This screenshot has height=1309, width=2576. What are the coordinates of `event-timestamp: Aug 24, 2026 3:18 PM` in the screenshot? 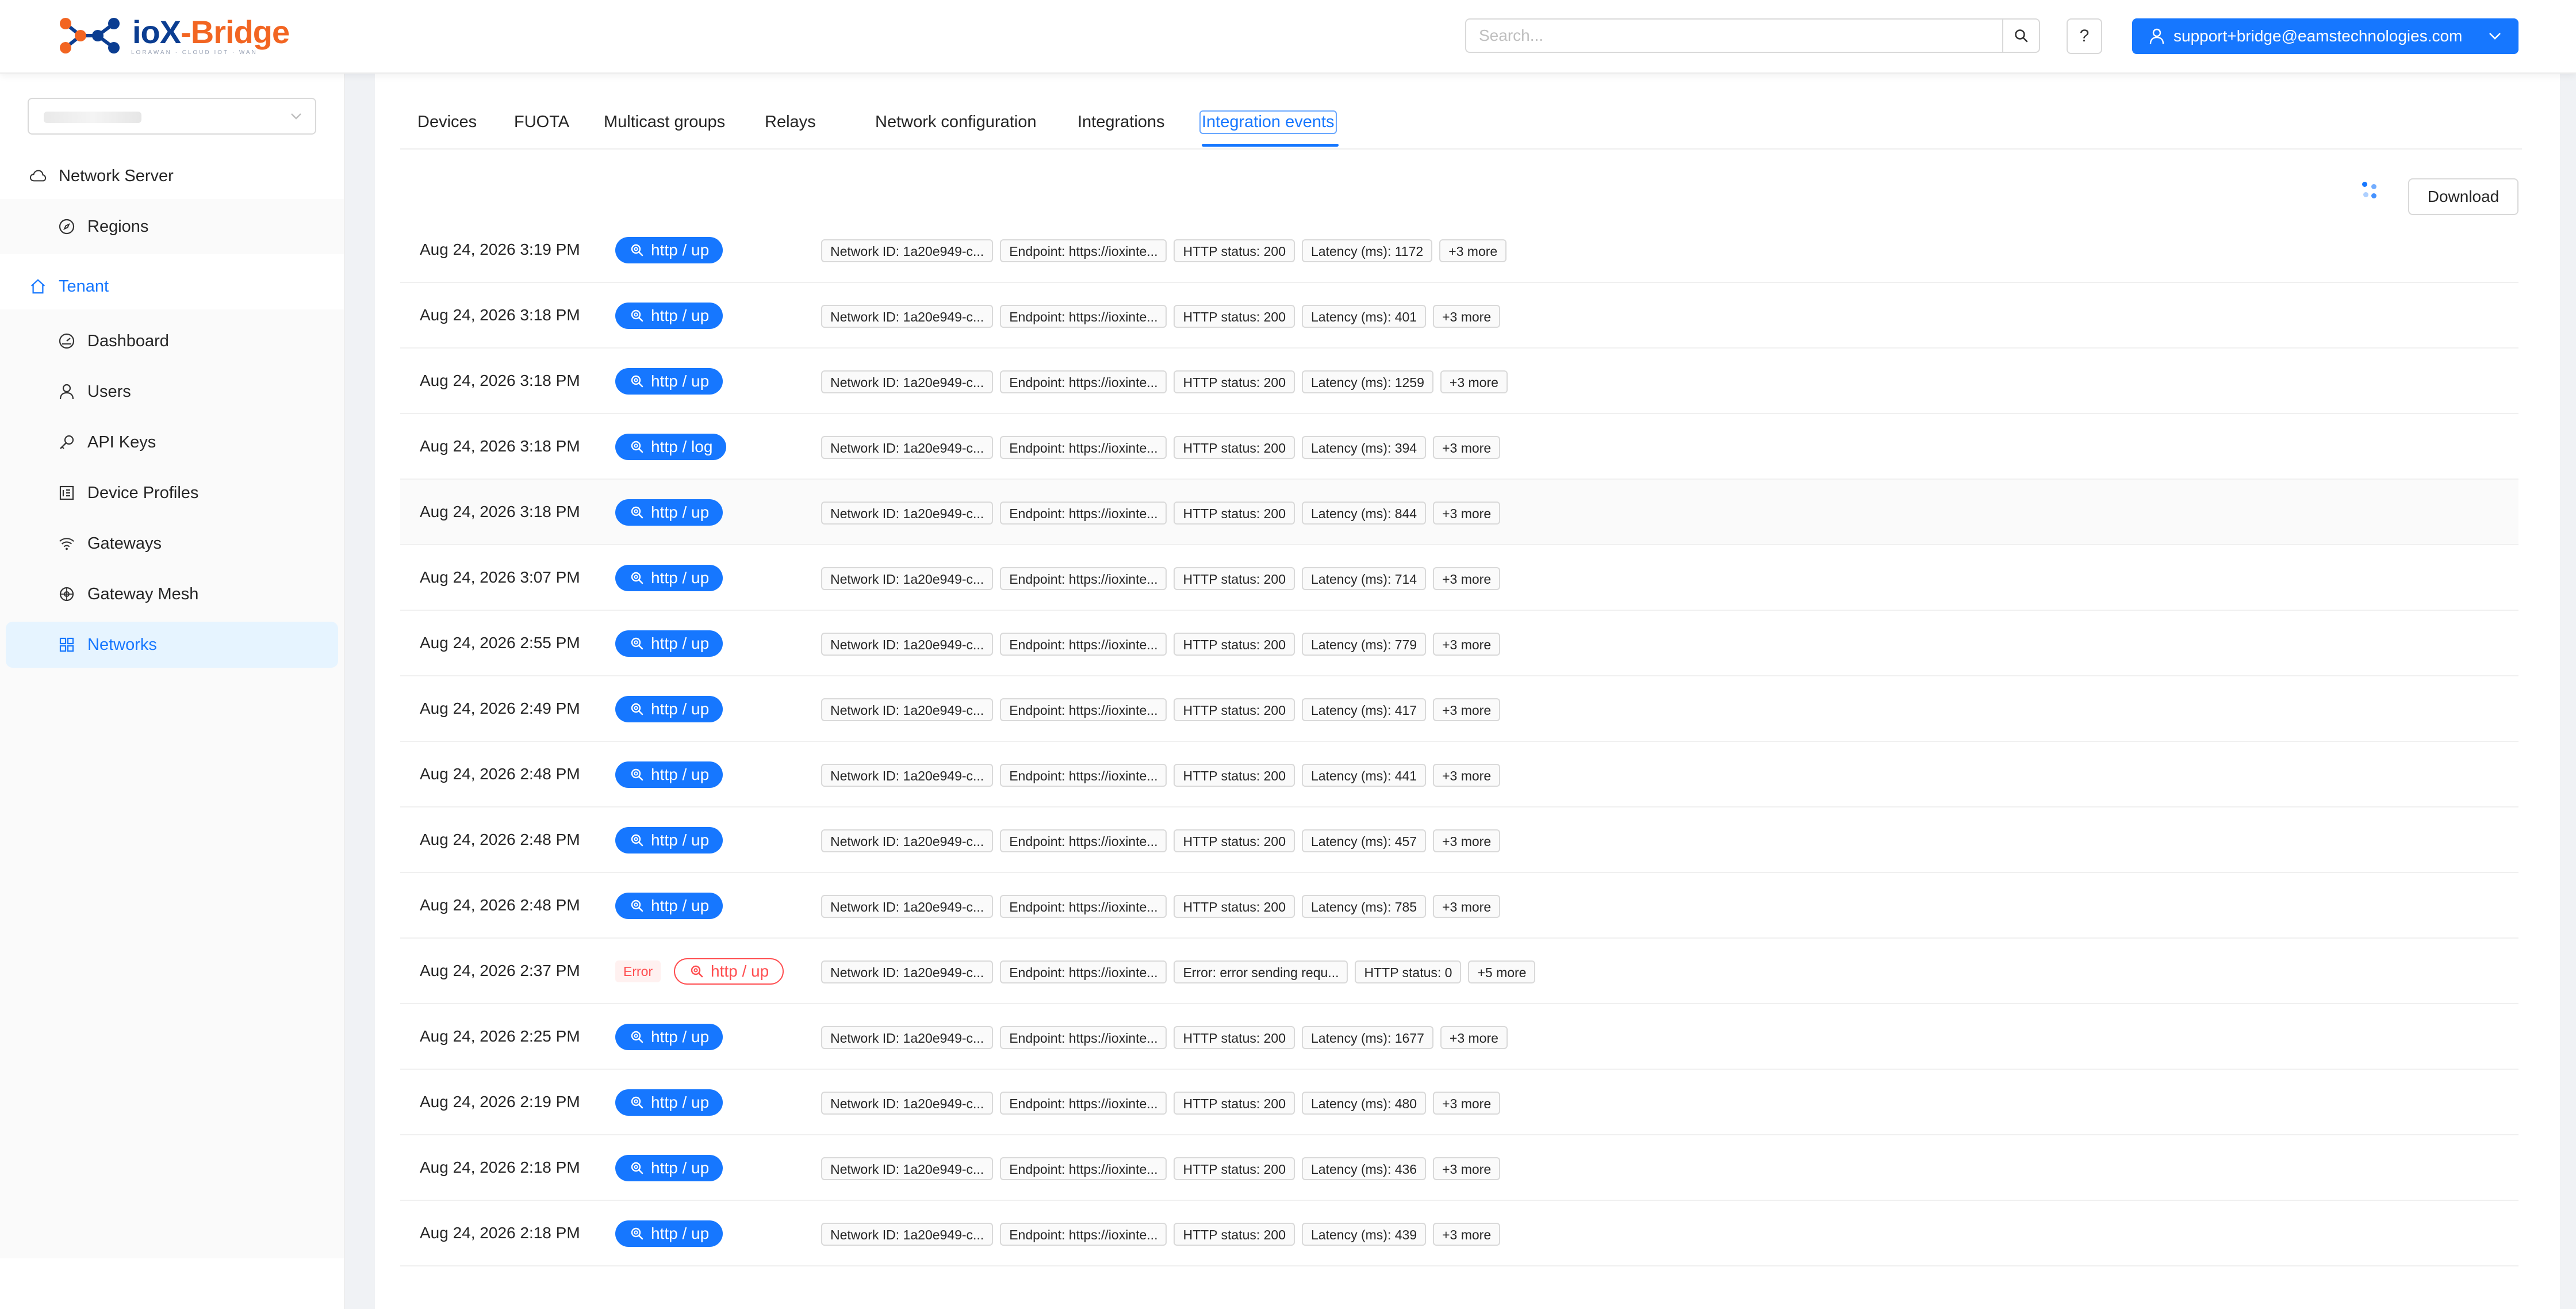 It's located at (500, 446).